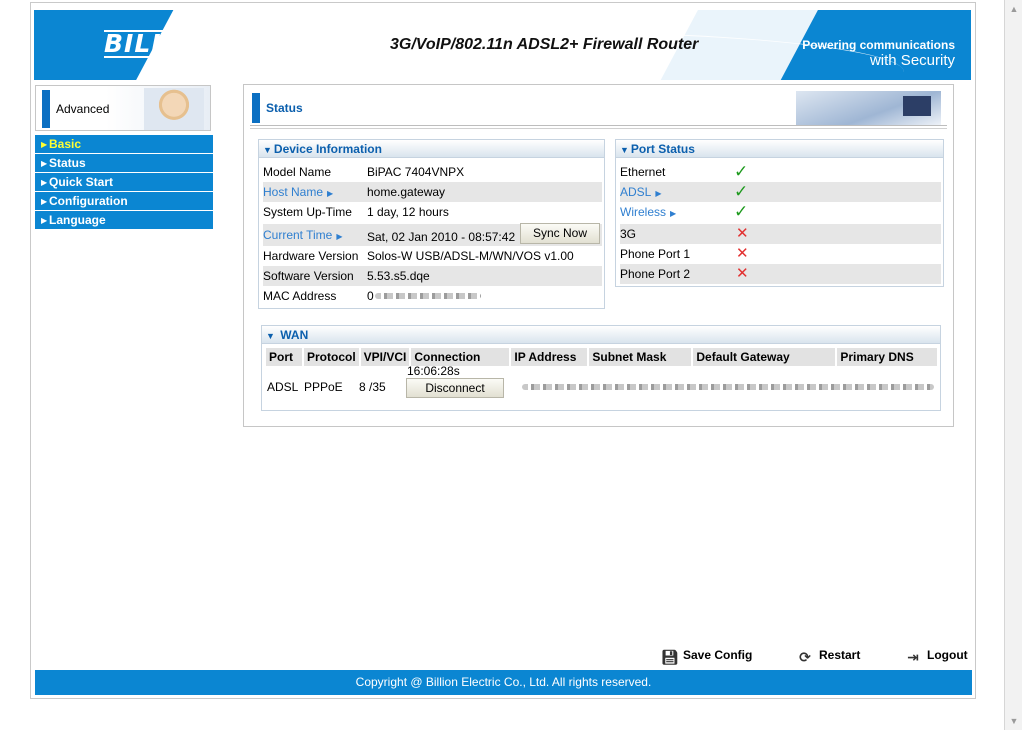 The image size is (1022, 730). Describe the element at coordinates (913, 657) in the screenshot. I see `logout-door-icon: ⇥` at that location.